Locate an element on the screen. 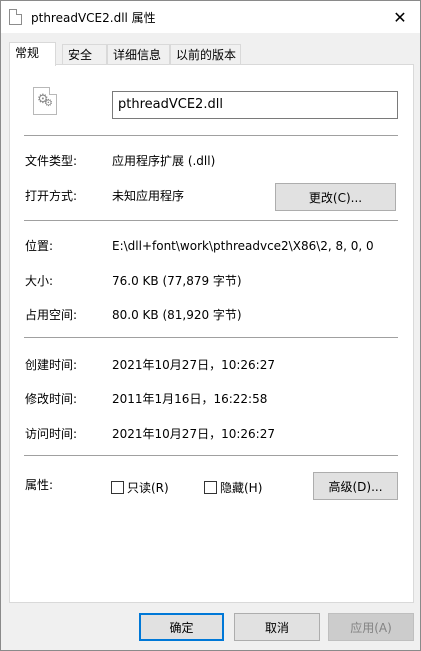 The height and width of the screenshot is (651, 421). created-value: 2021年10月27日，10:26:27 is located at coordinates (193, 365).